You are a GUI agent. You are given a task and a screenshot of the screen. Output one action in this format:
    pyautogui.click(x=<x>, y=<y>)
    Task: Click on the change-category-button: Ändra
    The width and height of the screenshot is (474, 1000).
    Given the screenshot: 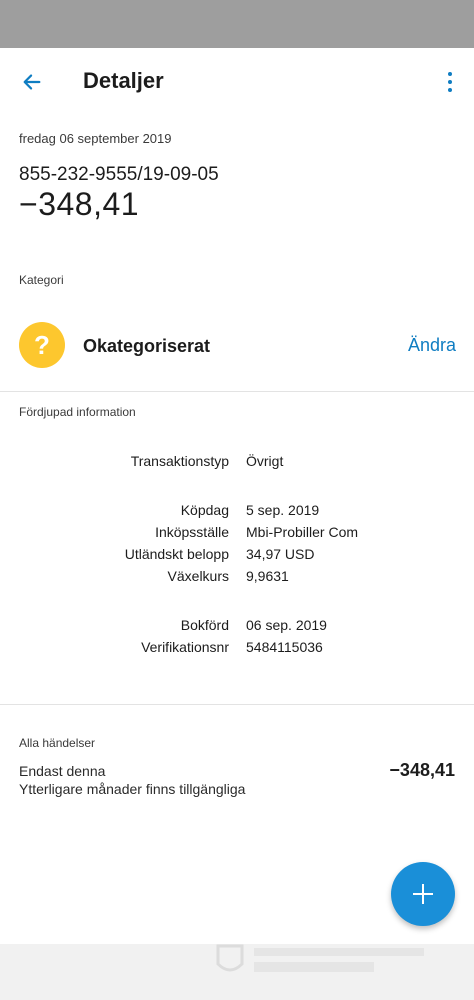 What is the action you would take?
    pyautogui.click(x=432, y=345)
    